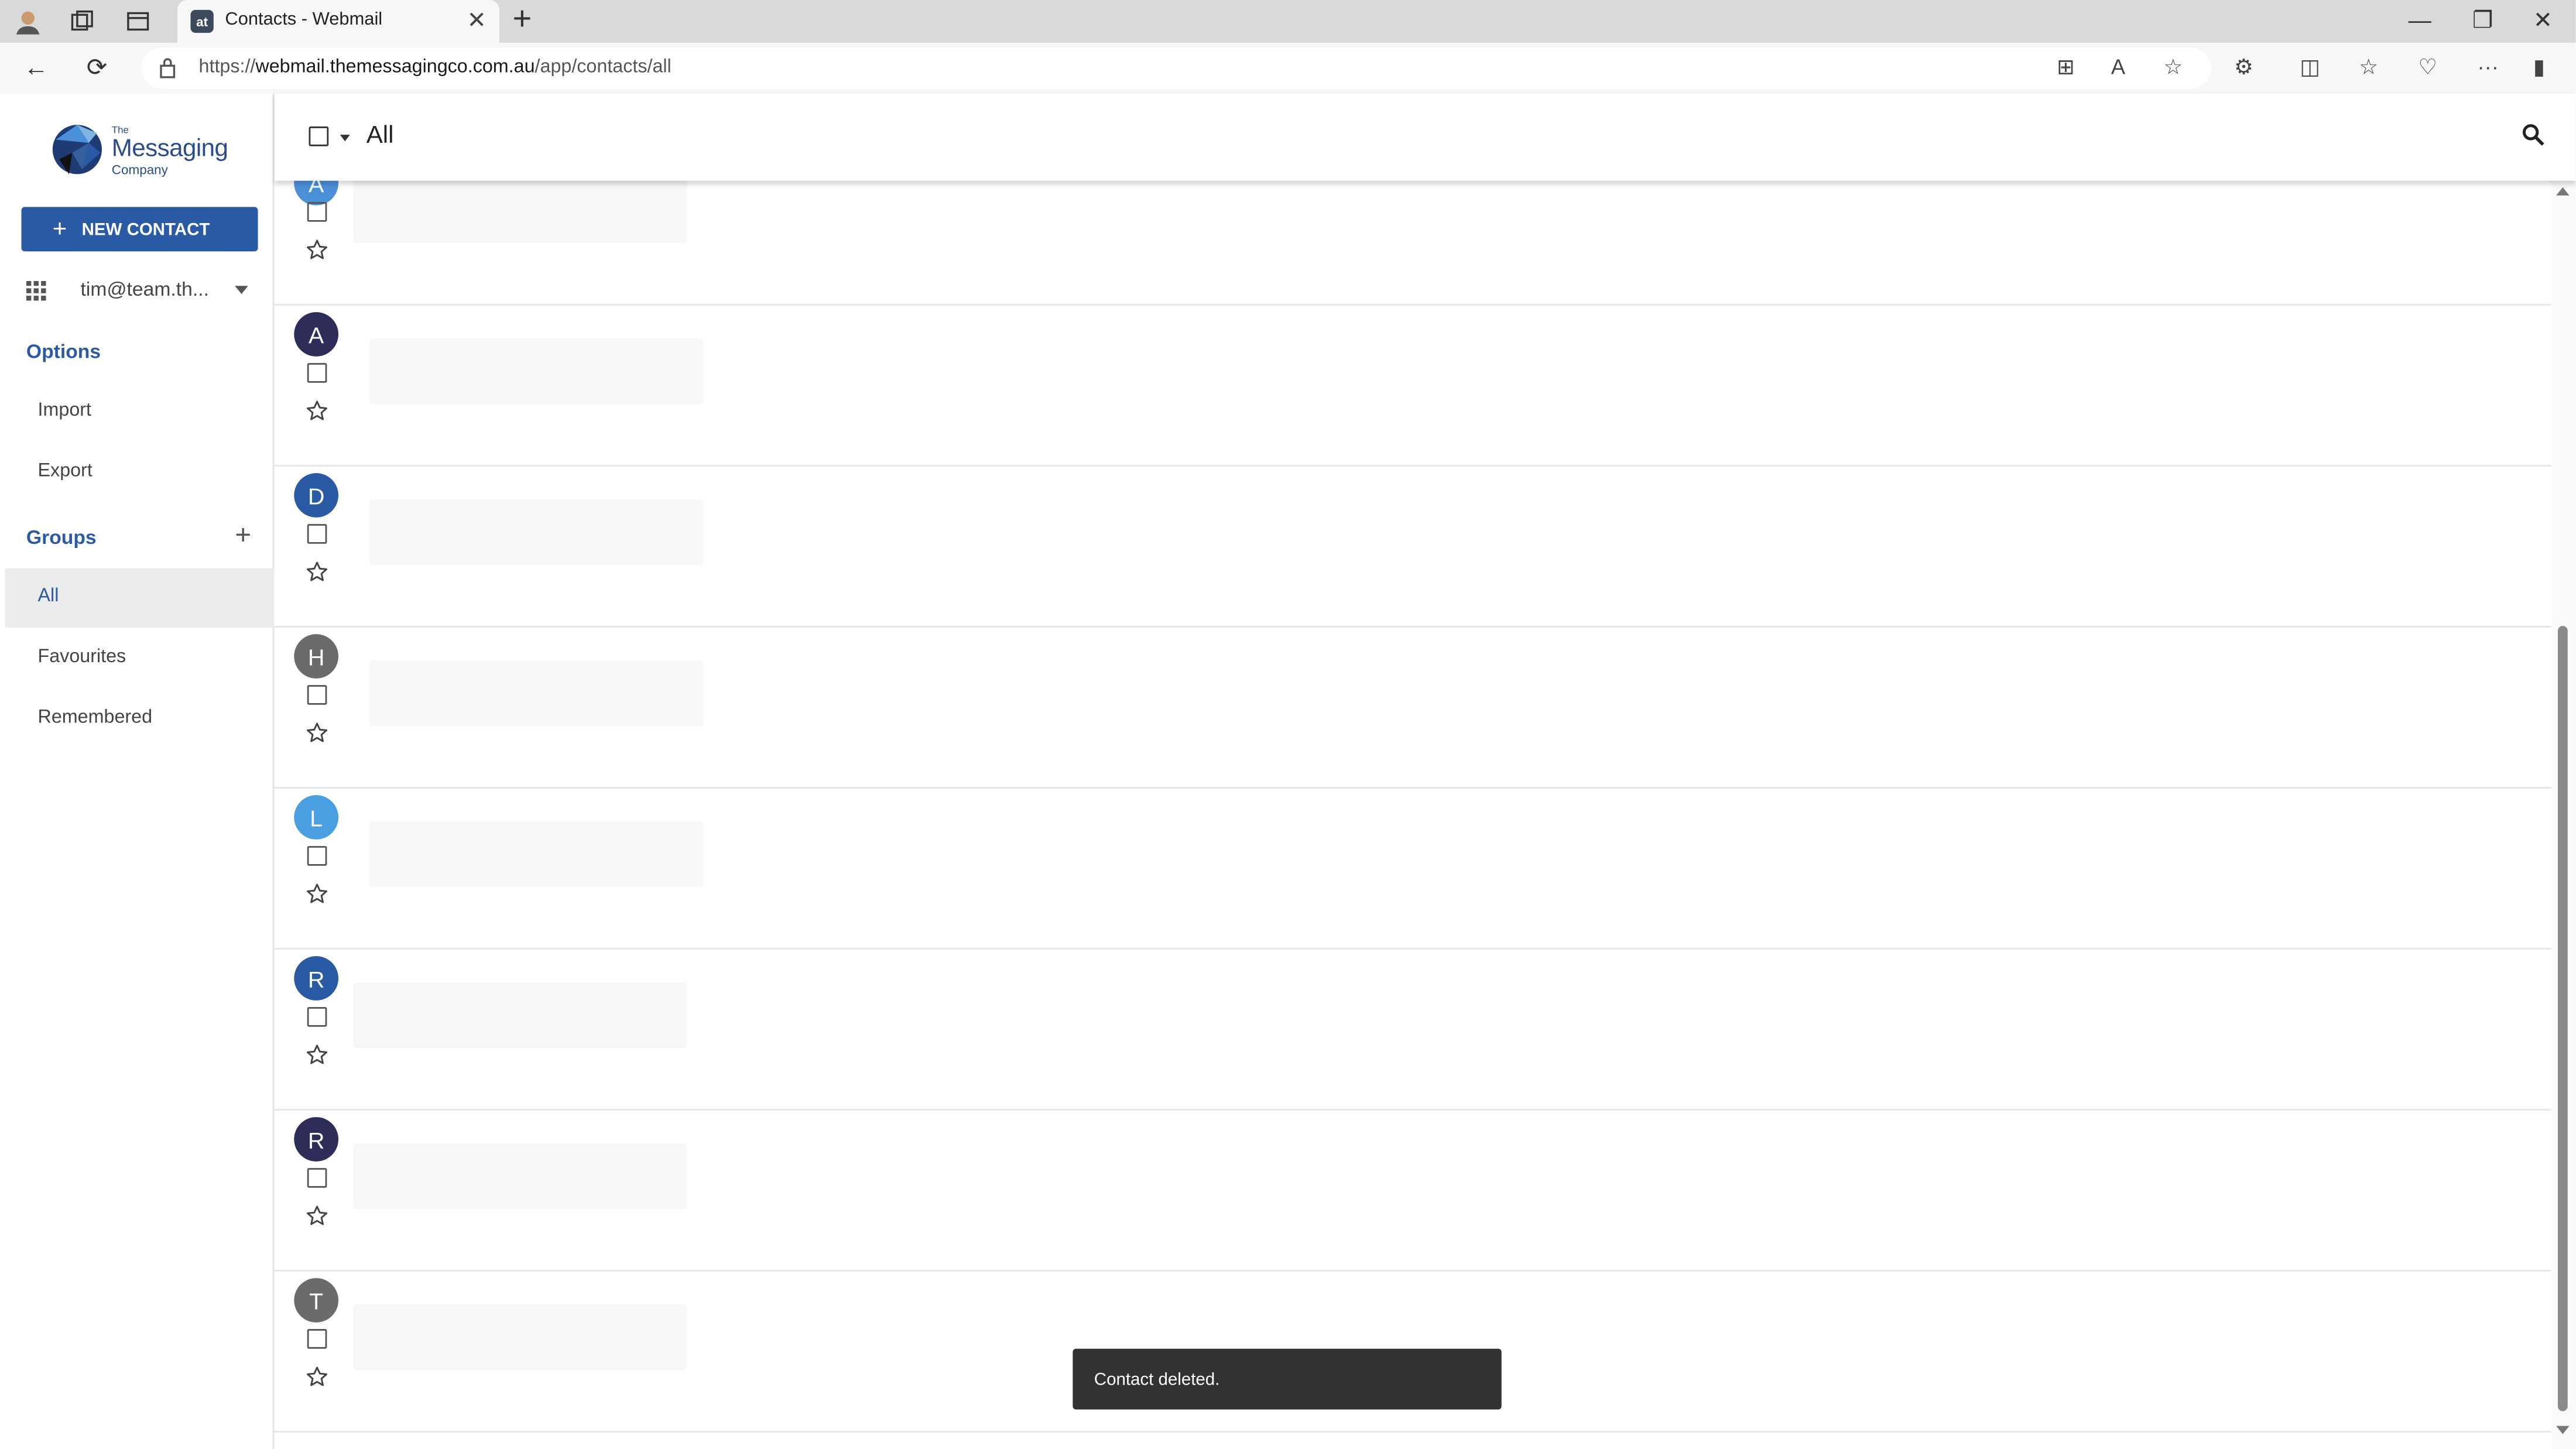 The image size is (2576, 1449). I want to click on search-icon, so click(2533, 138).